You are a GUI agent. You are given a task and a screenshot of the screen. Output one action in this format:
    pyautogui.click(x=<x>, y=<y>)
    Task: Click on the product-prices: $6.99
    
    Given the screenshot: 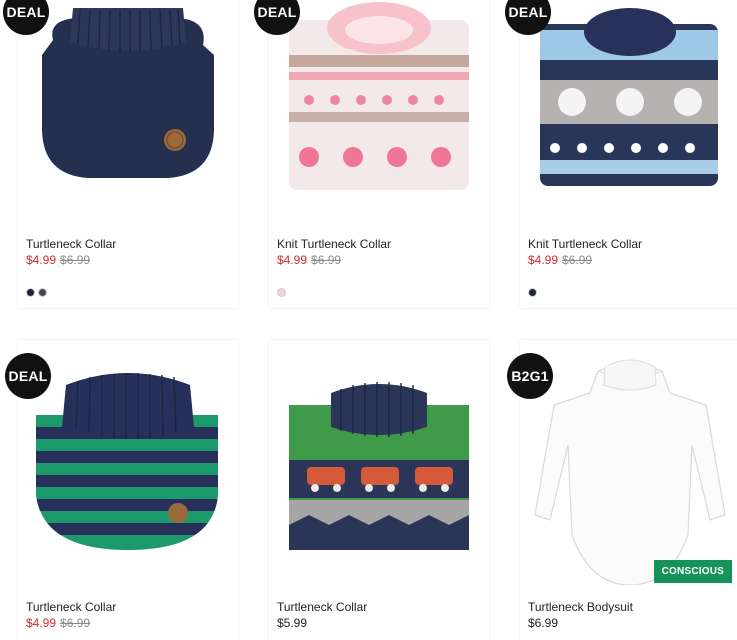 What is the action you would take?
    pyautogui.click(x=543, y=623)
    